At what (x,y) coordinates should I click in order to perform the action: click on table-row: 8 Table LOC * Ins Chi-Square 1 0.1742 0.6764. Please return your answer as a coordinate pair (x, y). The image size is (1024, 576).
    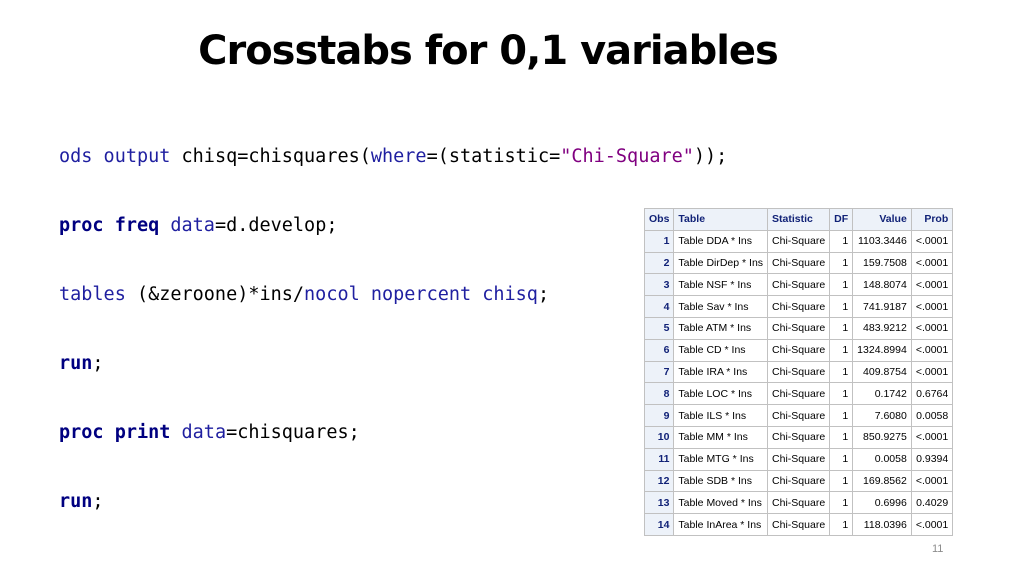
    Looking at the image, I should click on (798, 394).